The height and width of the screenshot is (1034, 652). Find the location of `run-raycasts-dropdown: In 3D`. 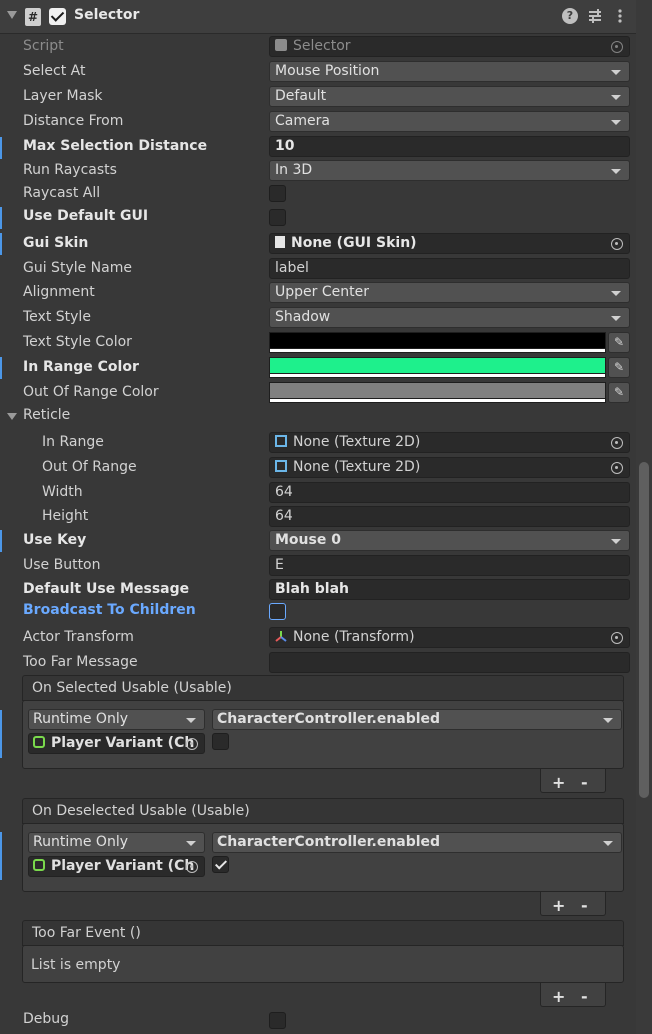

run-raycasts-dropdown: In 3D is located at coordinates (449, 170).